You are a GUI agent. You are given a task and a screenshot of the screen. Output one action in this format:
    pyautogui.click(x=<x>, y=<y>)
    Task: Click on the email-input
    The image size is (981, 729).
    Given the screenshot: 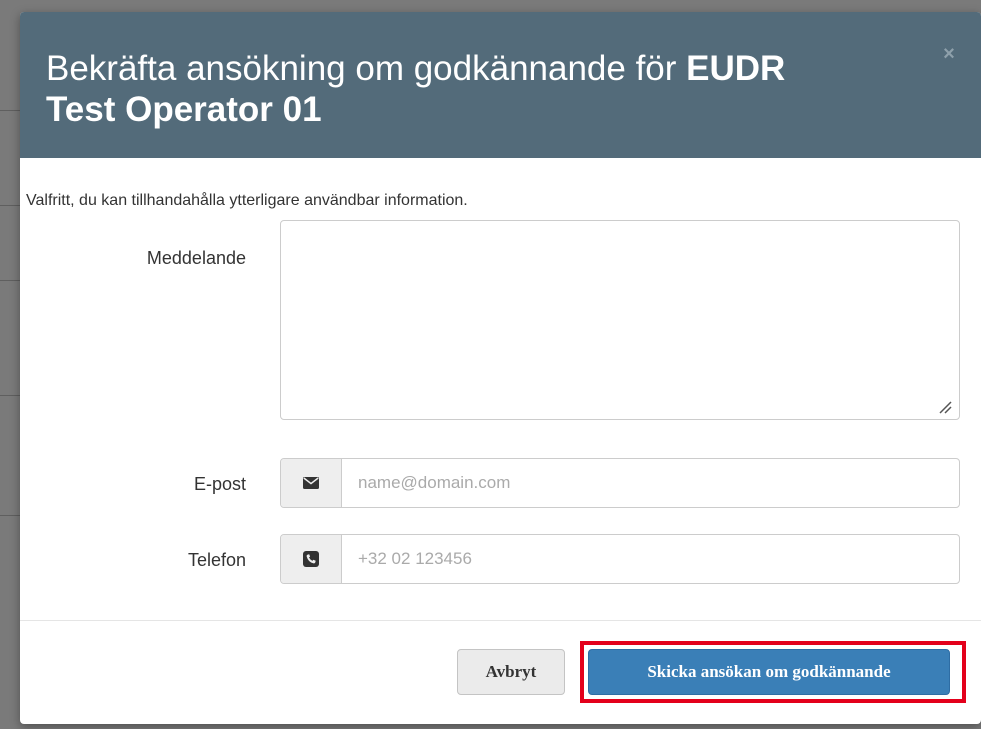 What is the action you would take?
    pyautogui.click(x=650, y=483)
    